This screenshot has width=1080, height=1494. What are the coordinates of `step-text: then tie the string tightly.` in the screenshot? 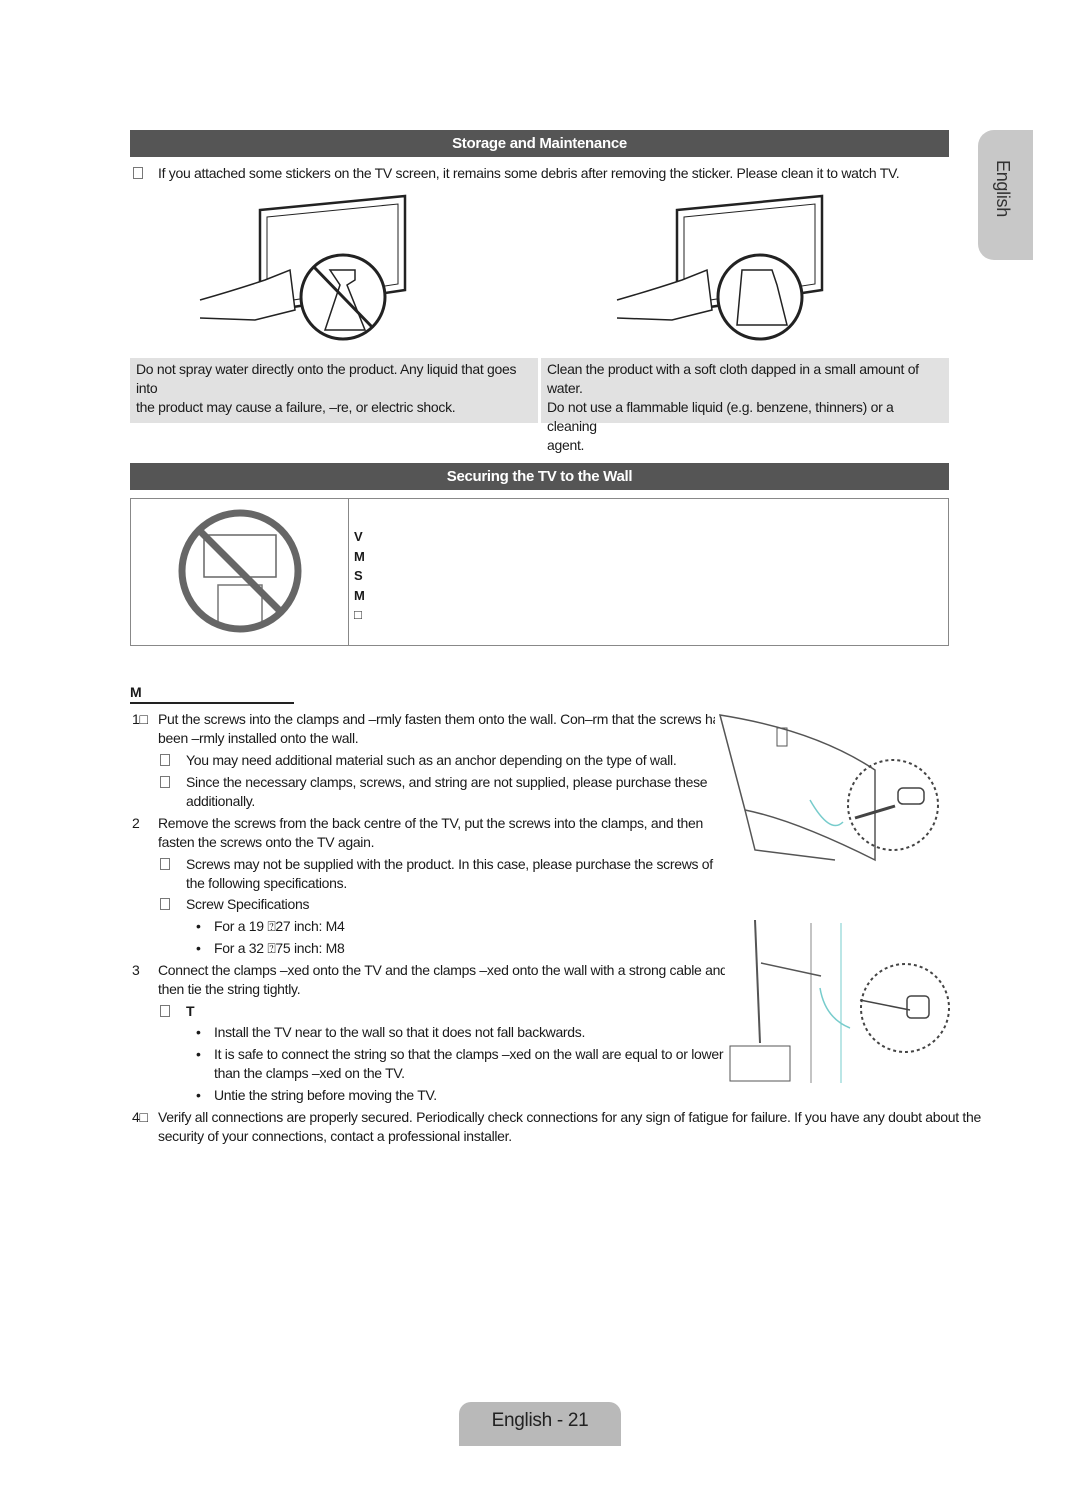 It's located at (229, 989).